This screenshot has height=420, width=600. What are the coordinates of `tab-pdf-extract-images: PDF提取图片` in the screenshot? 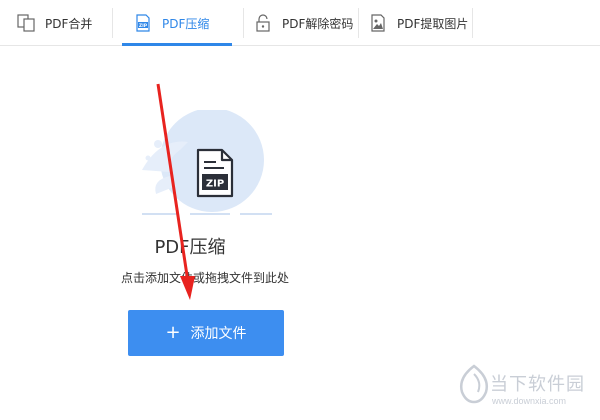 It's located at (418, 23).